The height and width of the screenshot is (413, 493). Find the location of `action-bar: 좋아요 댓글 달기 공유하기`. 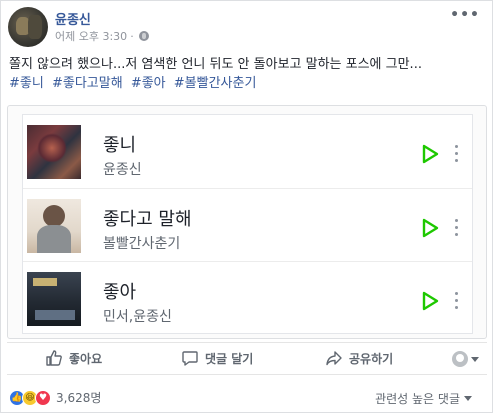

action-bar: 좋아요 댓글 달기 공유하기 is located at coordinates (247, 358).